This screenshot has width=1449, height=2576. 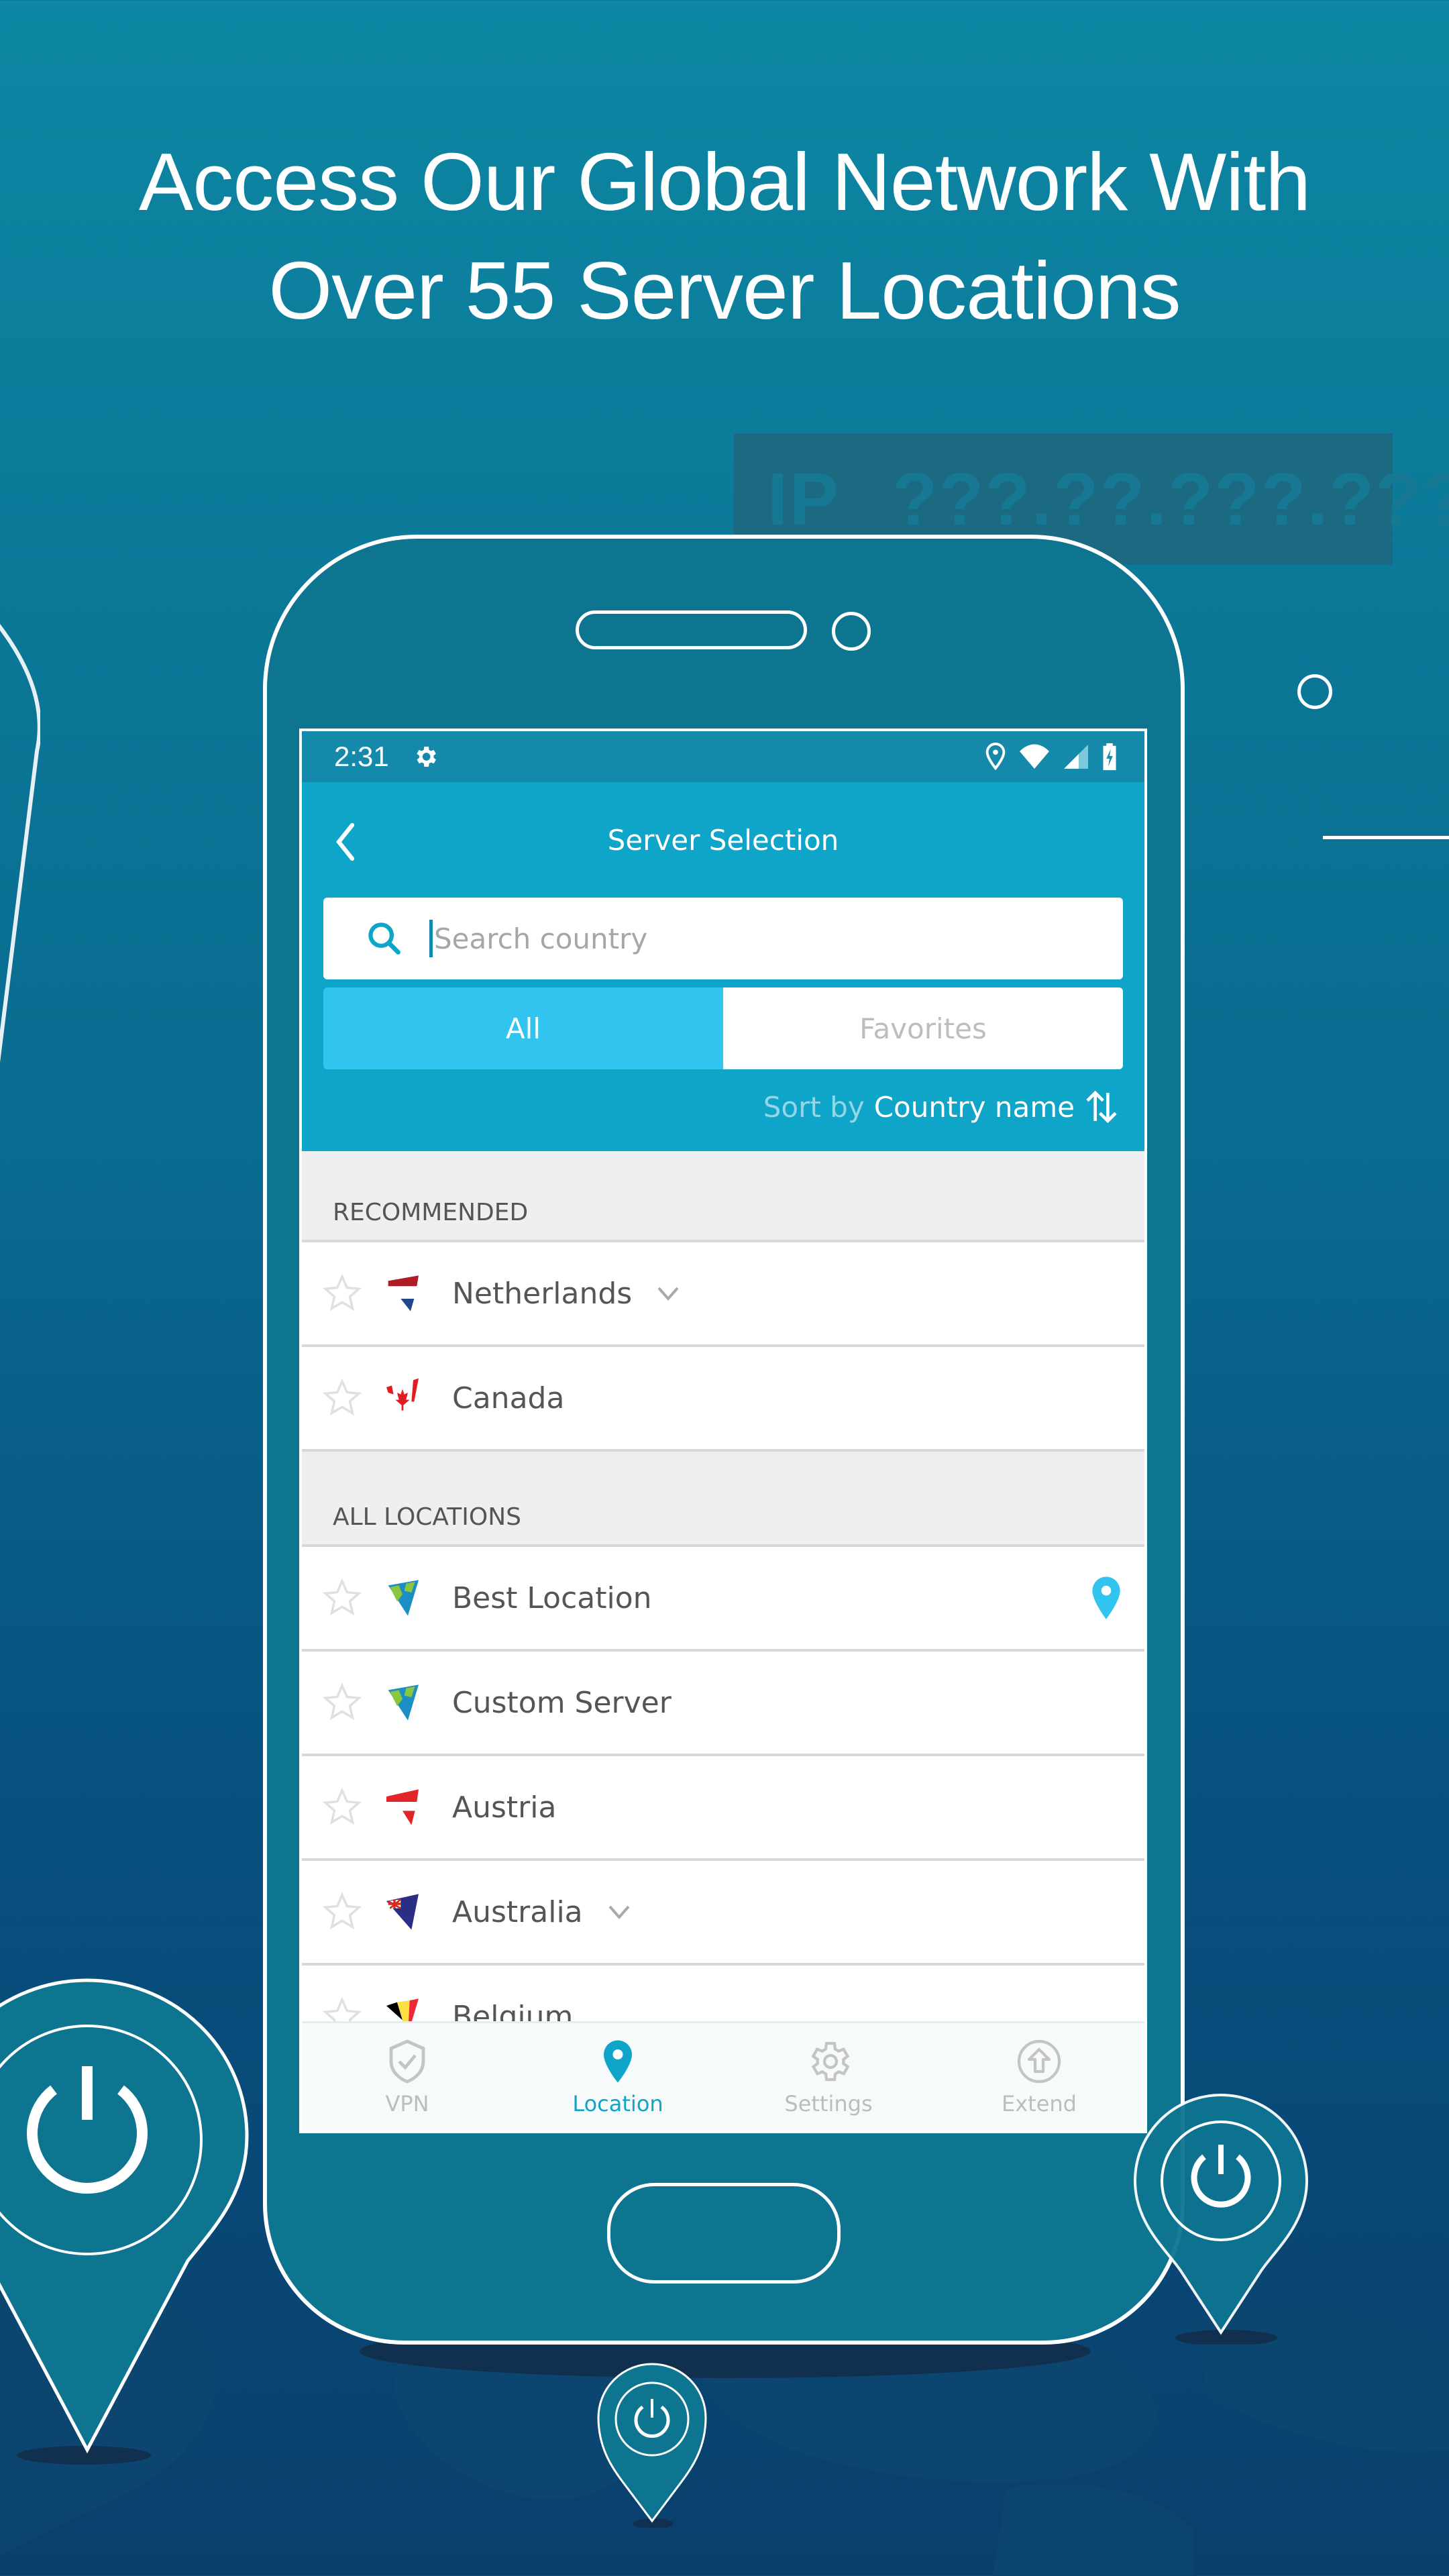 I want to click on nav-label: Location, so click(x=617, y=2103).